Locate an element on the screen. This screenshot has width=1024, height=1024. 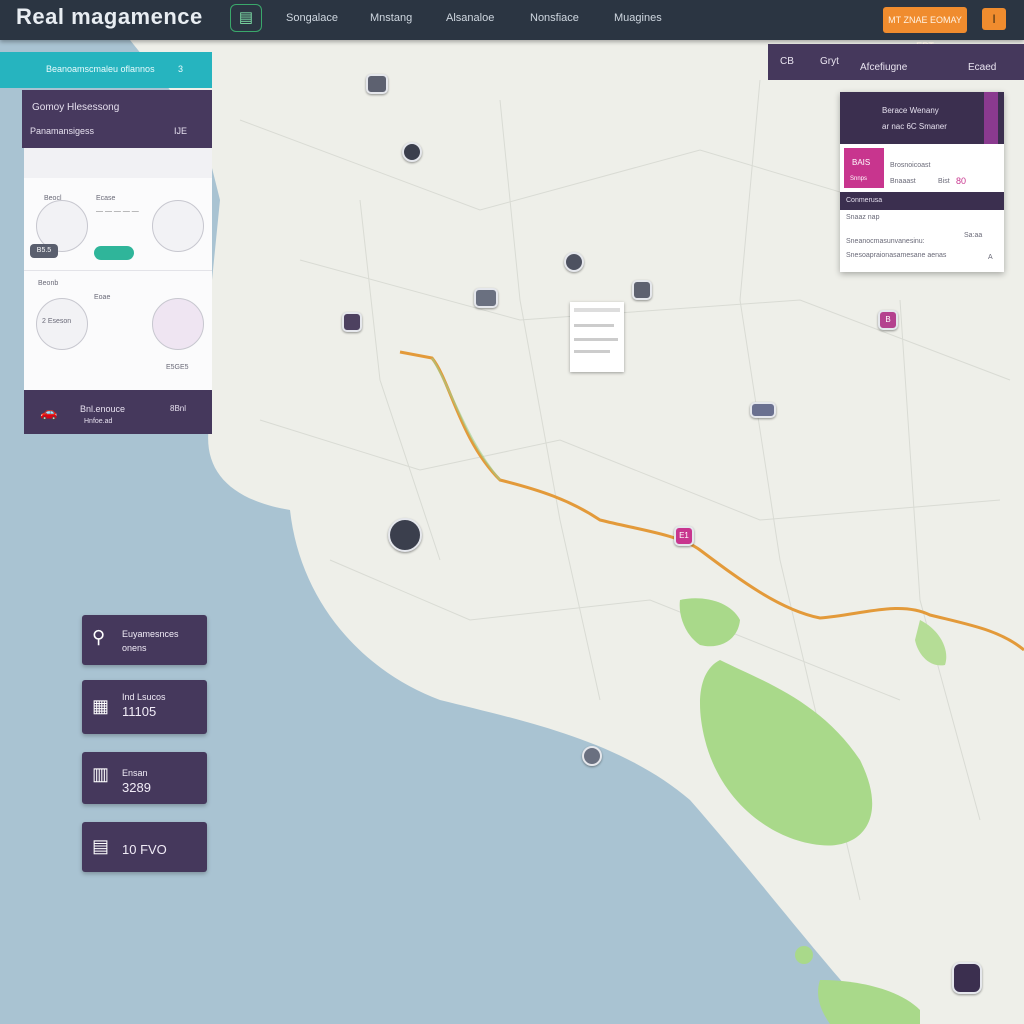
calendar-icon: ▥ is located at coordinates (101, 774).